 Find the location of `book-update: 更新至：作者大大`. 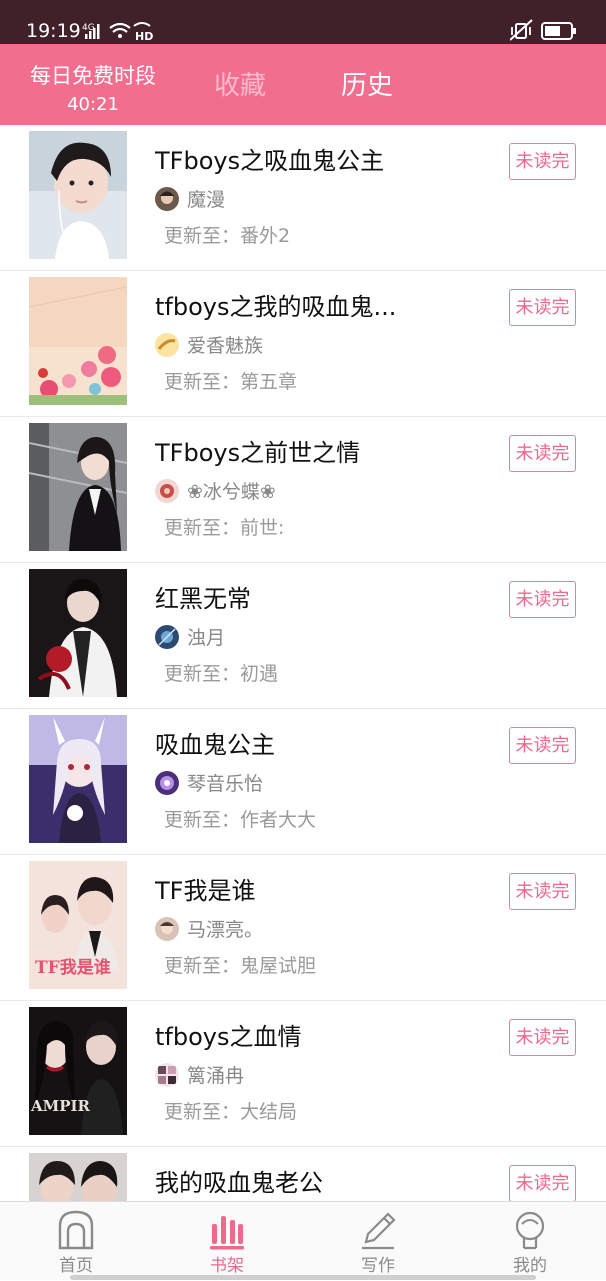

book-update: 更新至：作者大大 is located at coordinates (240, 820).